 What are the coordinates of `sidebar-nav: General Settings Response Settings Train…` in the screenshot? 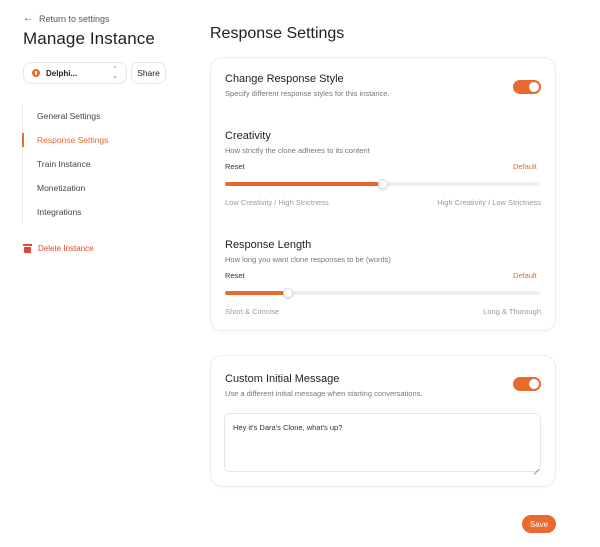 It's located at (97, 164).